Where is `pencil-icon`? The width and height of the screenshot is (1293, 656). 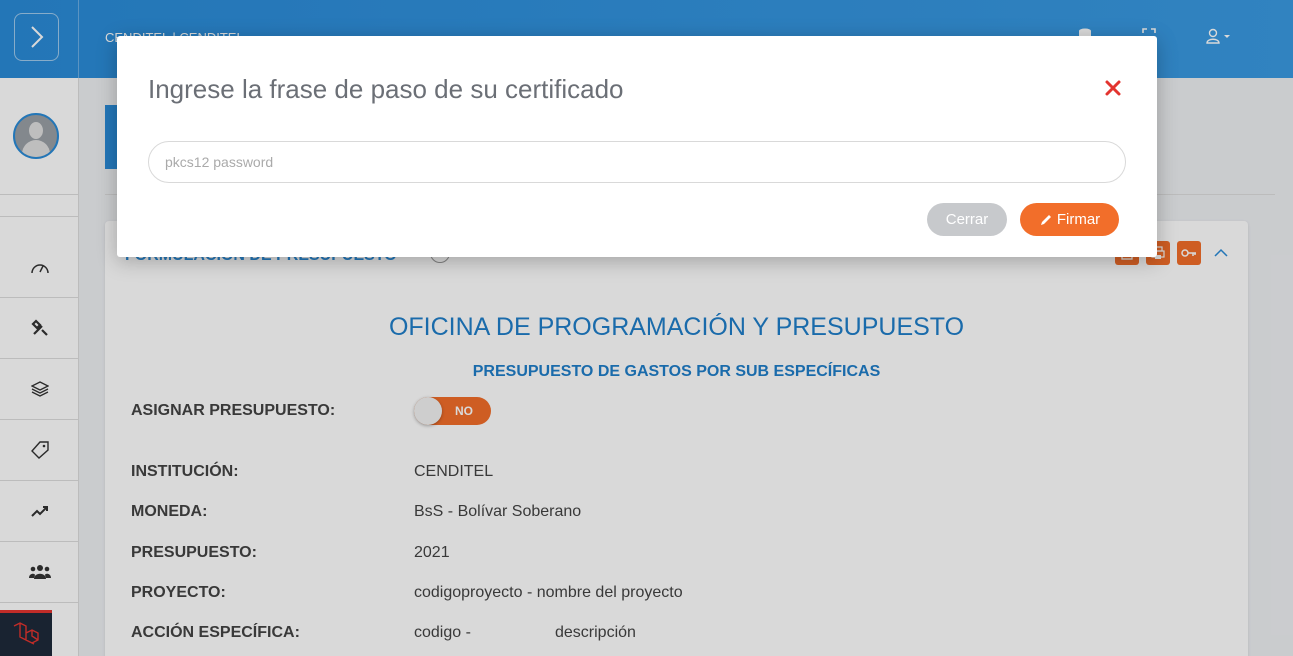 pencil-icon is located at coordinates (1045, 219).